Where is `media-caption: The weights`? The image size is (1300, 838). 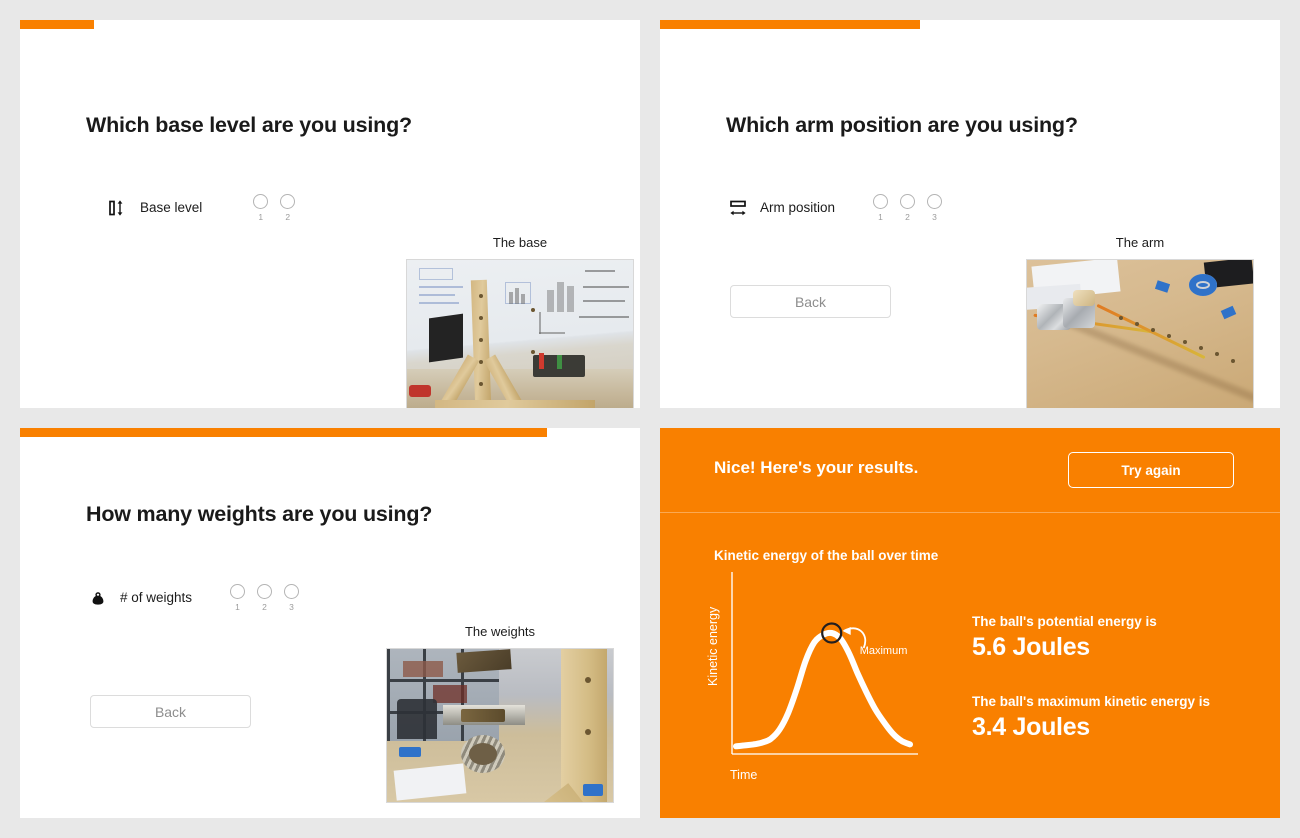 media-caption: The weights is located at coordinates (500, 631).